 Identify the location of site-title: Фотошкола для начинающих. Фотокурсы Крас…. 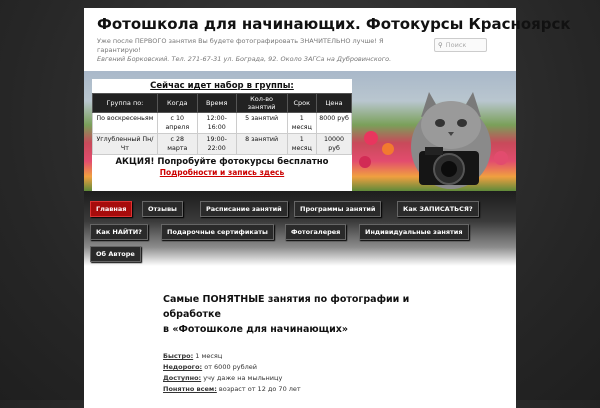
(334, 24).